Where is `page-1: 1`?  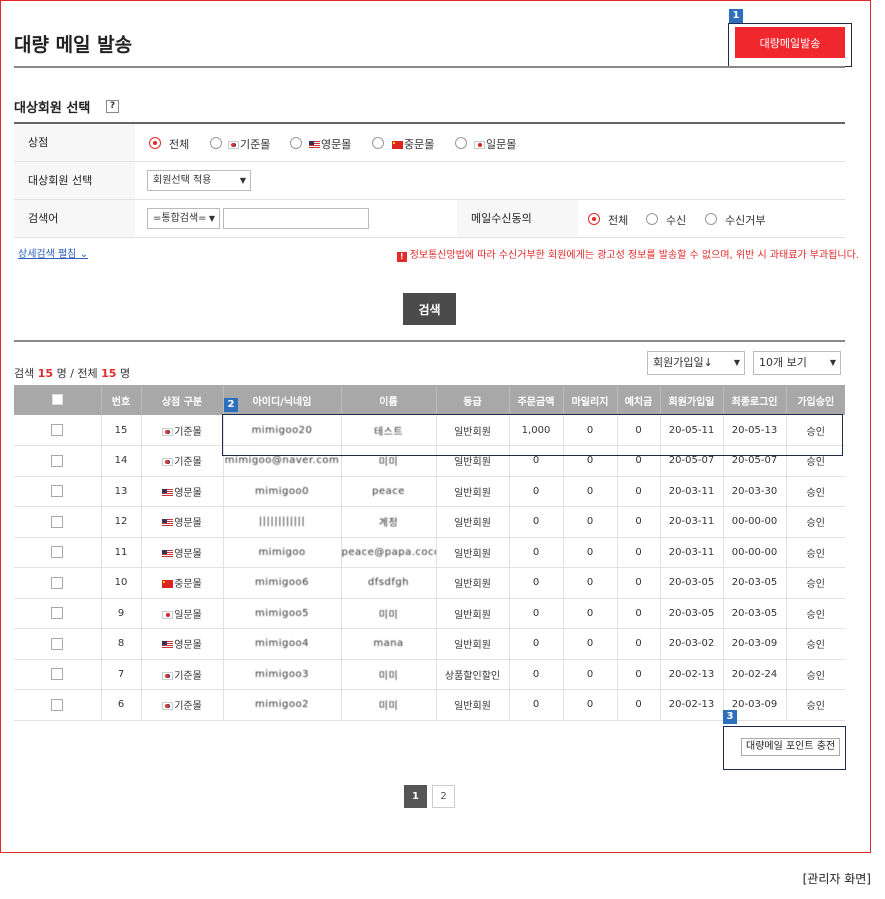 page-1: 1 is located at coordinates (415, 796).